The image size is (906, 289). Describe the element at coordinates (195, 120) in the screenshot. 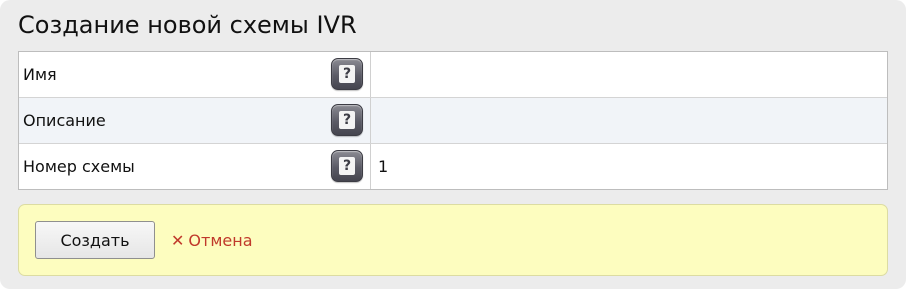

I see `label-cell: Описание ?` at that location.